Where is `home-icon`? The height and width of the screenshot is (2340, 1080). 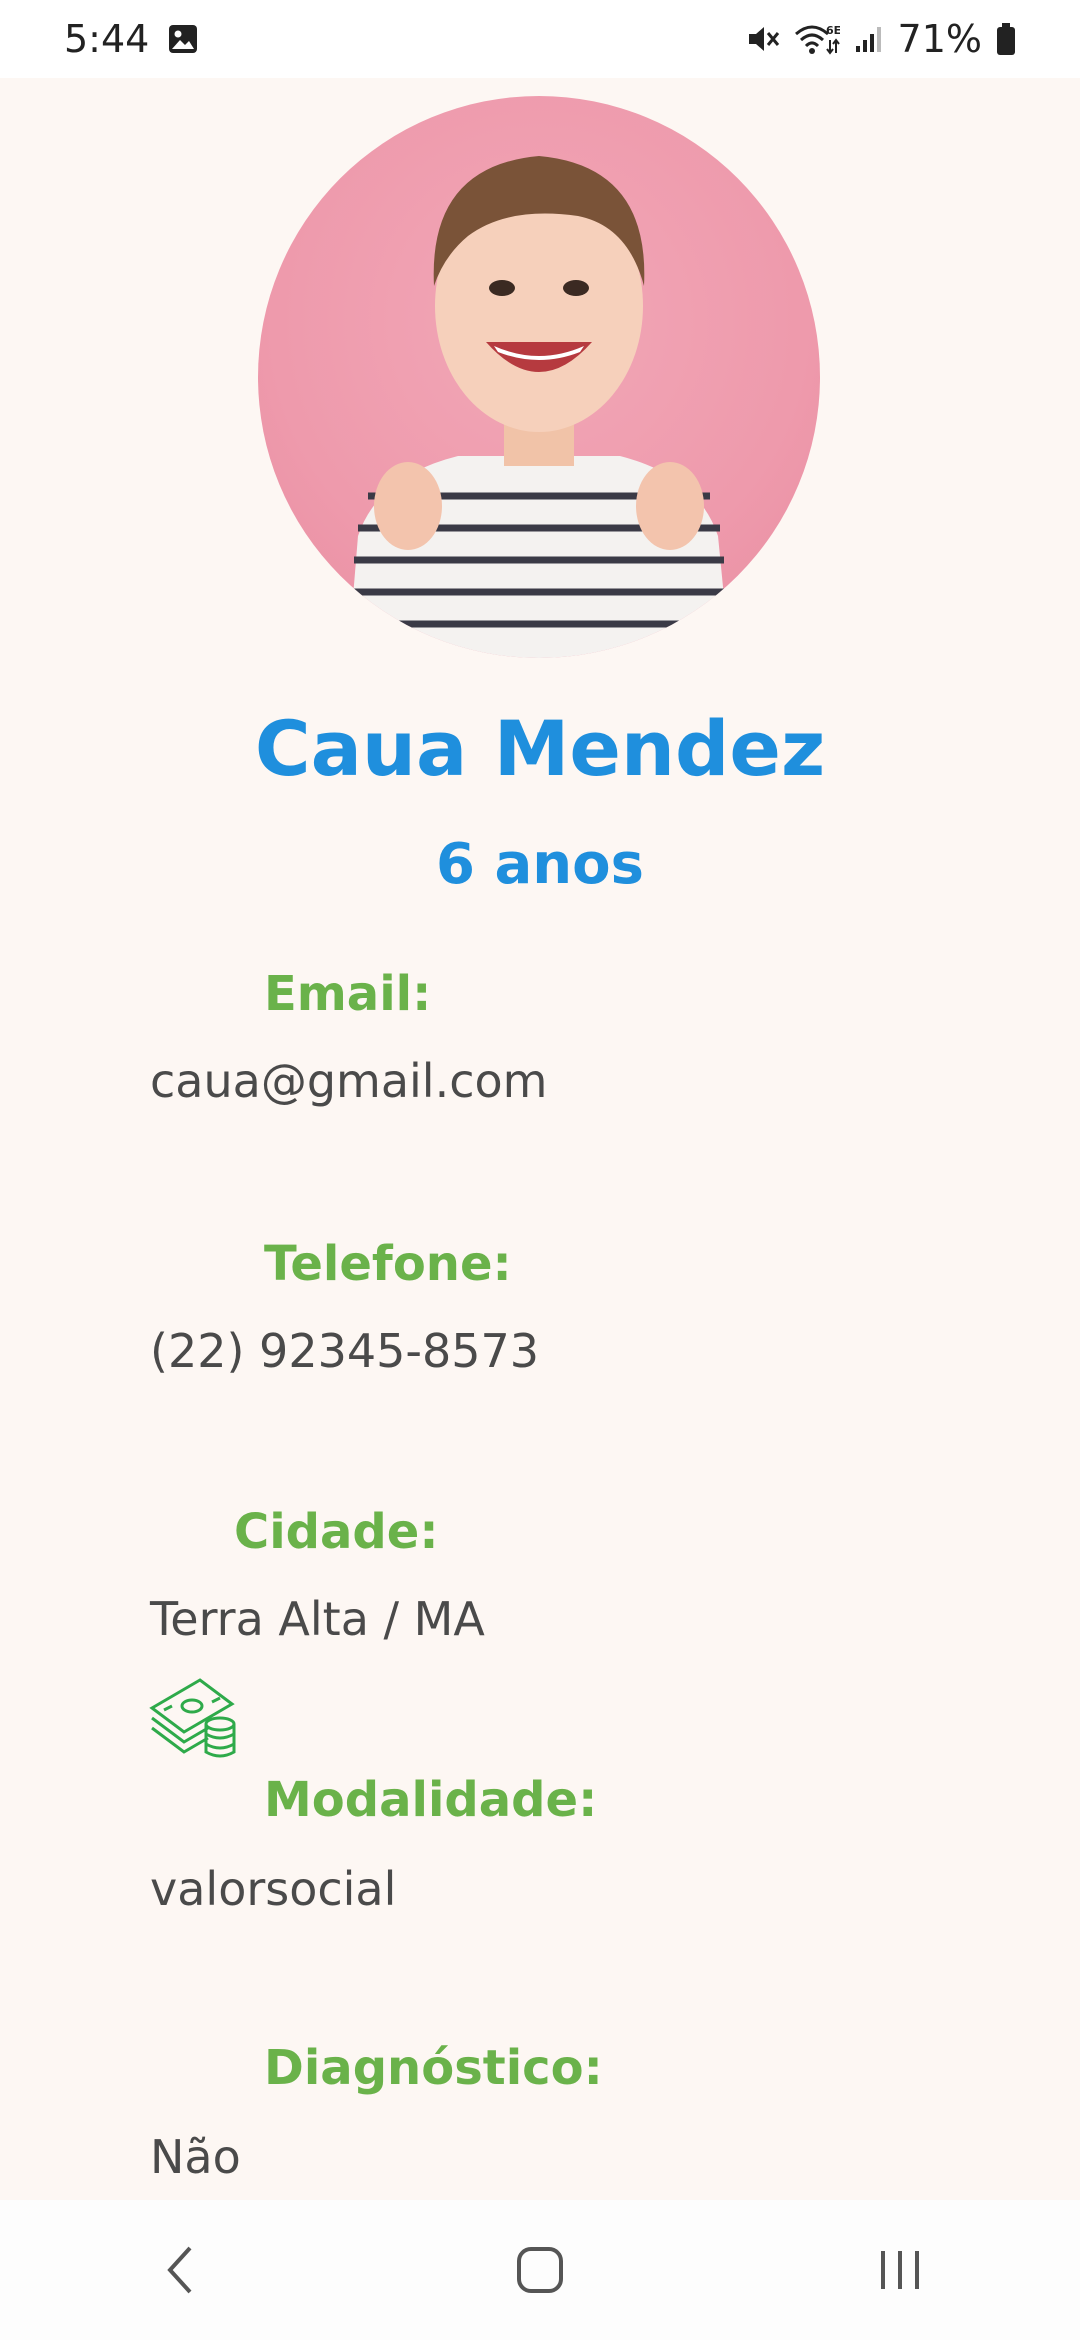 home-icon is located at coordinates (540, 2270).